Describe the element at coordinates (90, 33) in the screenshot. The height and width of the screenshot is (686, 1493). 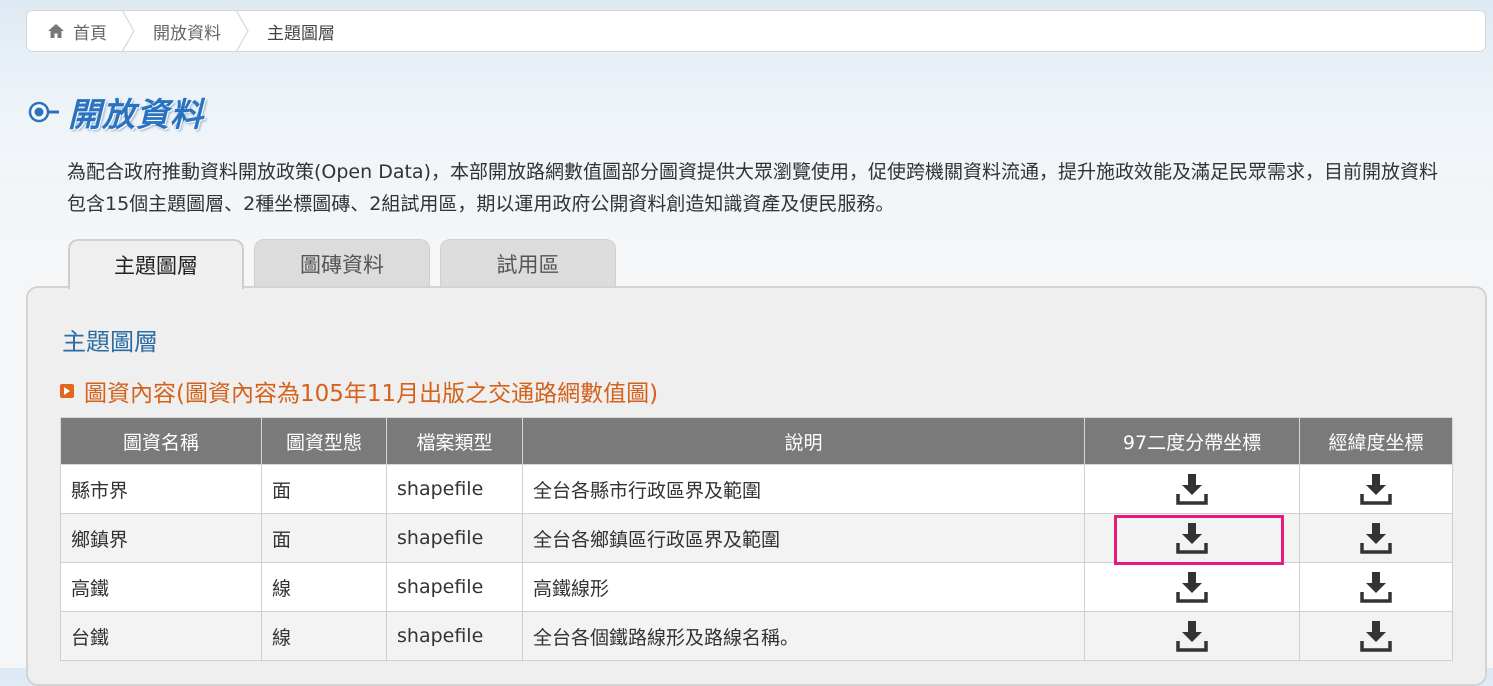
I see `breadcrumb-home-label: 首頁` at that location.